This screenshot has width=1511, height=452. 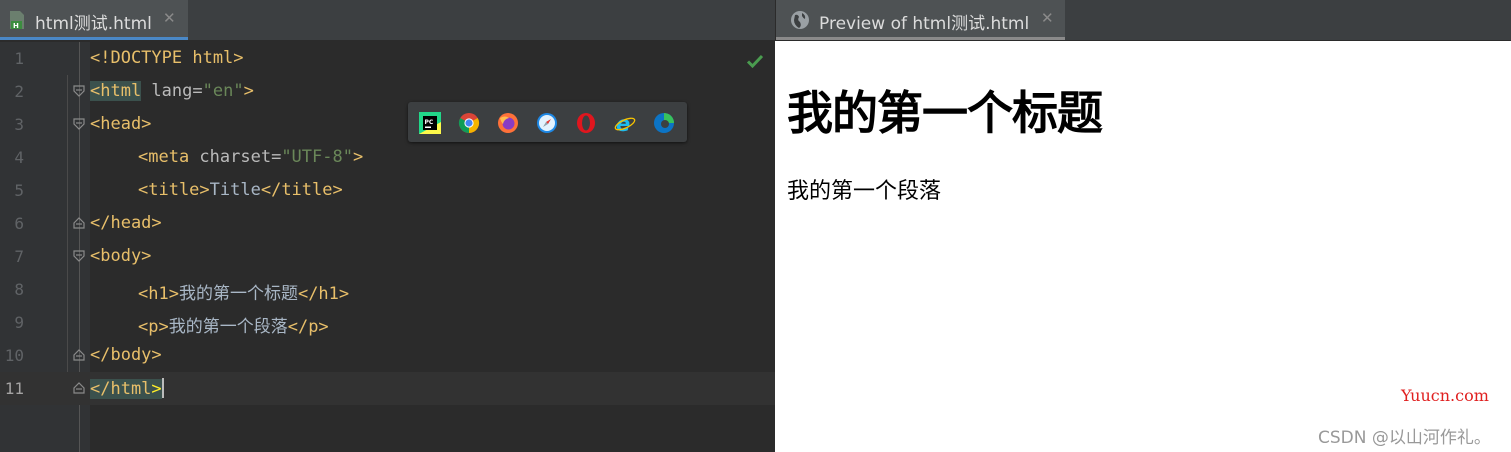 I want to click on ie-icon: e, so click(x=625, y=123).